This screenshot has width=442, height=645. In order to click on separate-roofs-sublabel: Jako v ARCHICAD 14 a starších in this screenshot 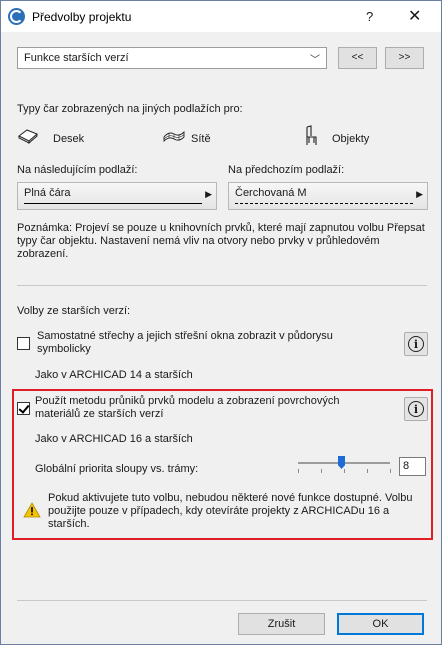, I will do `click(114, 375)`.